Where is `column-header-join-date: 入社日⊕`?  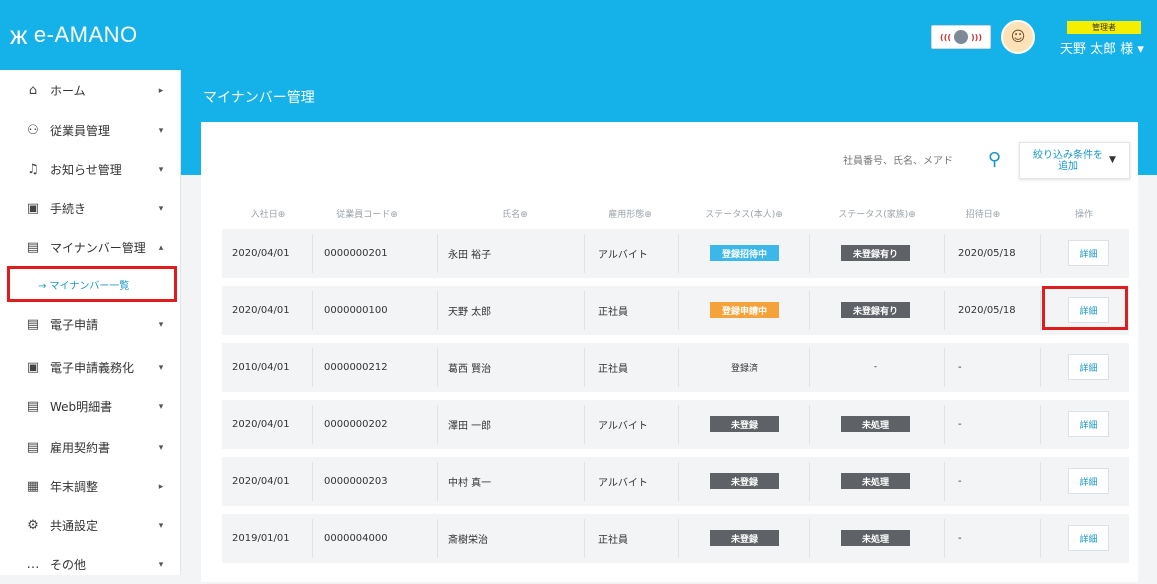
column-header-join-date: 入社日⊕ is located at coordinates (268, 213).